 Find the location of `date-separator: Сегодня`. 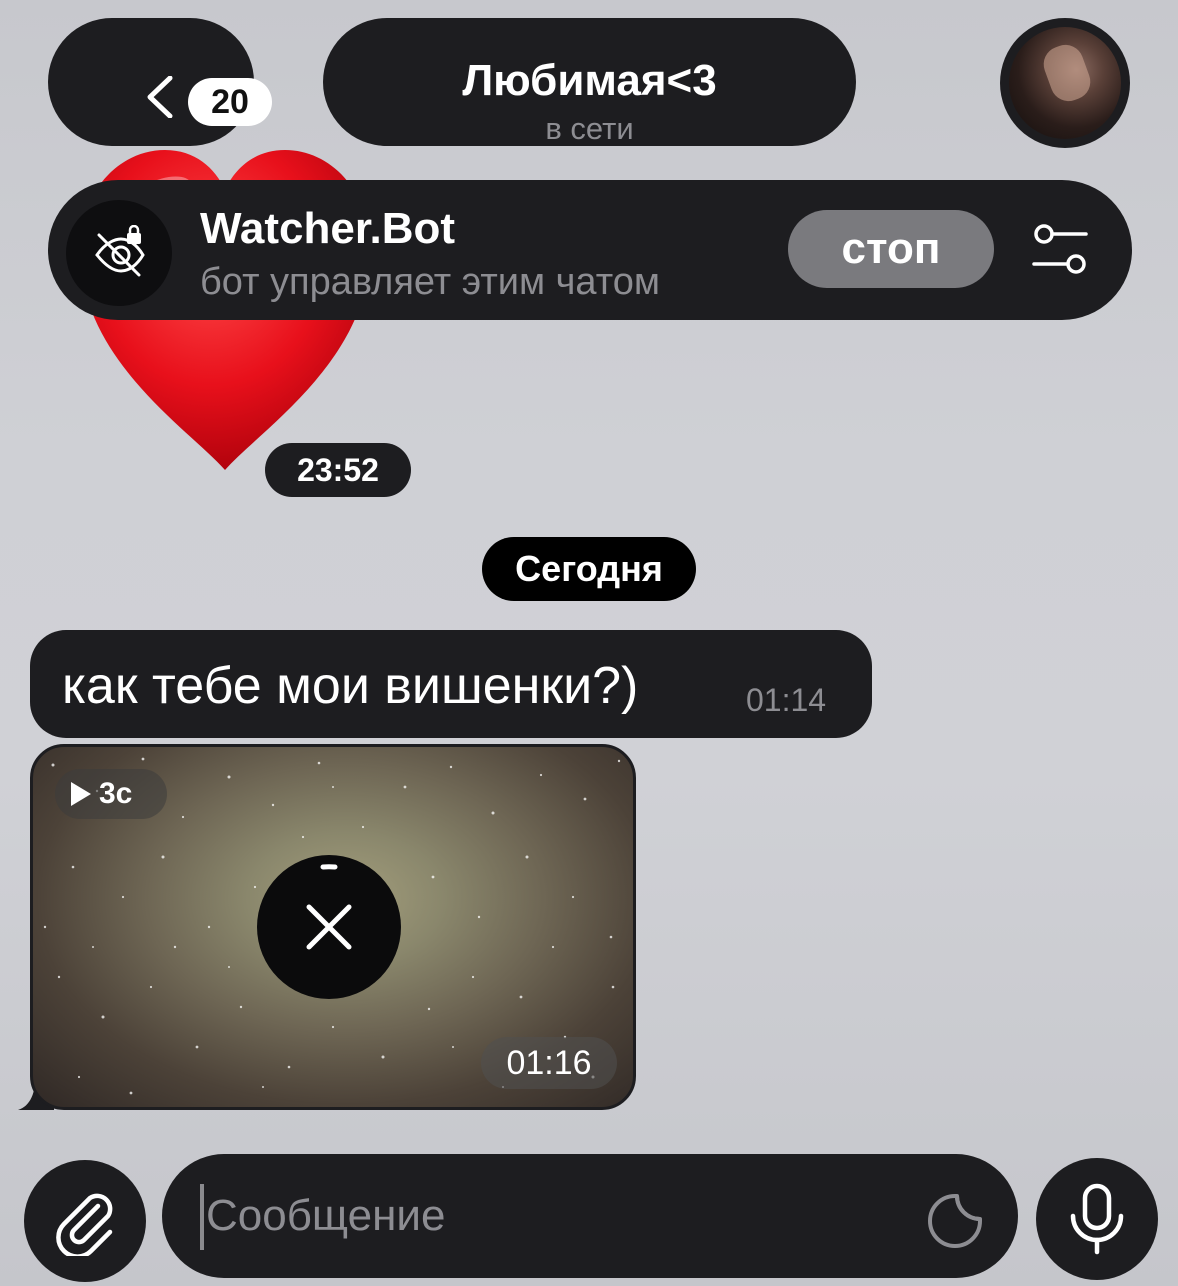

date-separator: Сегодня is located at coordinates (589, 569).